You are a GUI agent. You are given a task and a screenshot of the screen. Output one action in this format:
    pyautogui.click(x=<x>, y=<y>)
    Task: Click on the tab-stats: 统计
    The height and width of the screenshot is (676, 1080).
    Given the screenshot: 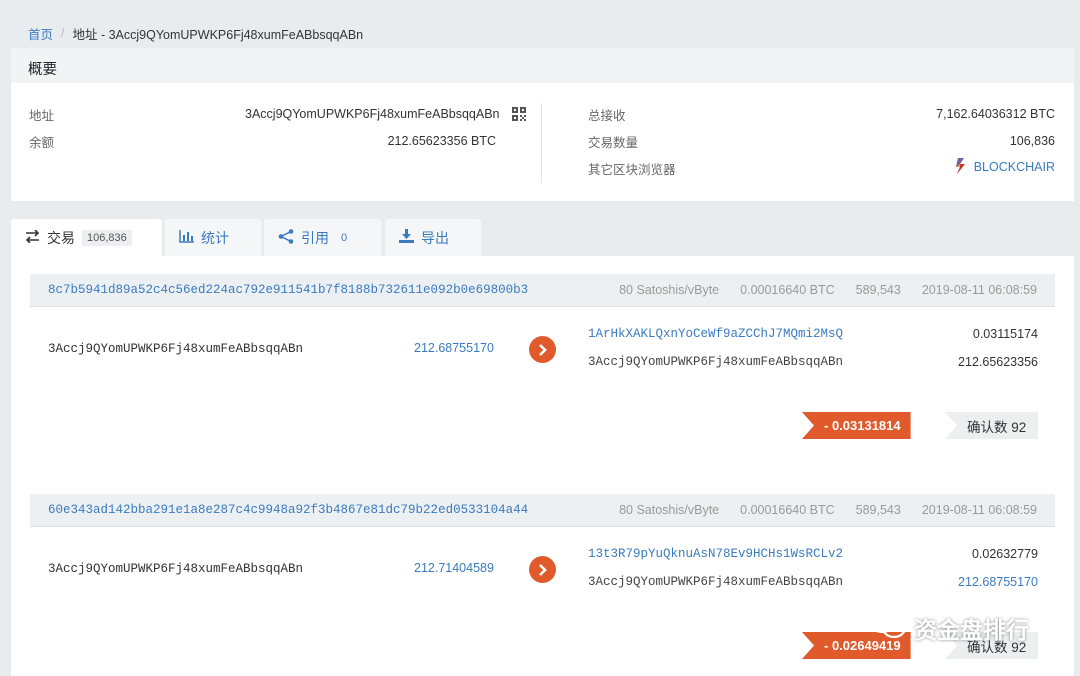 What is the action you would take?
    pyautogui.click(x=213, y=237)
    